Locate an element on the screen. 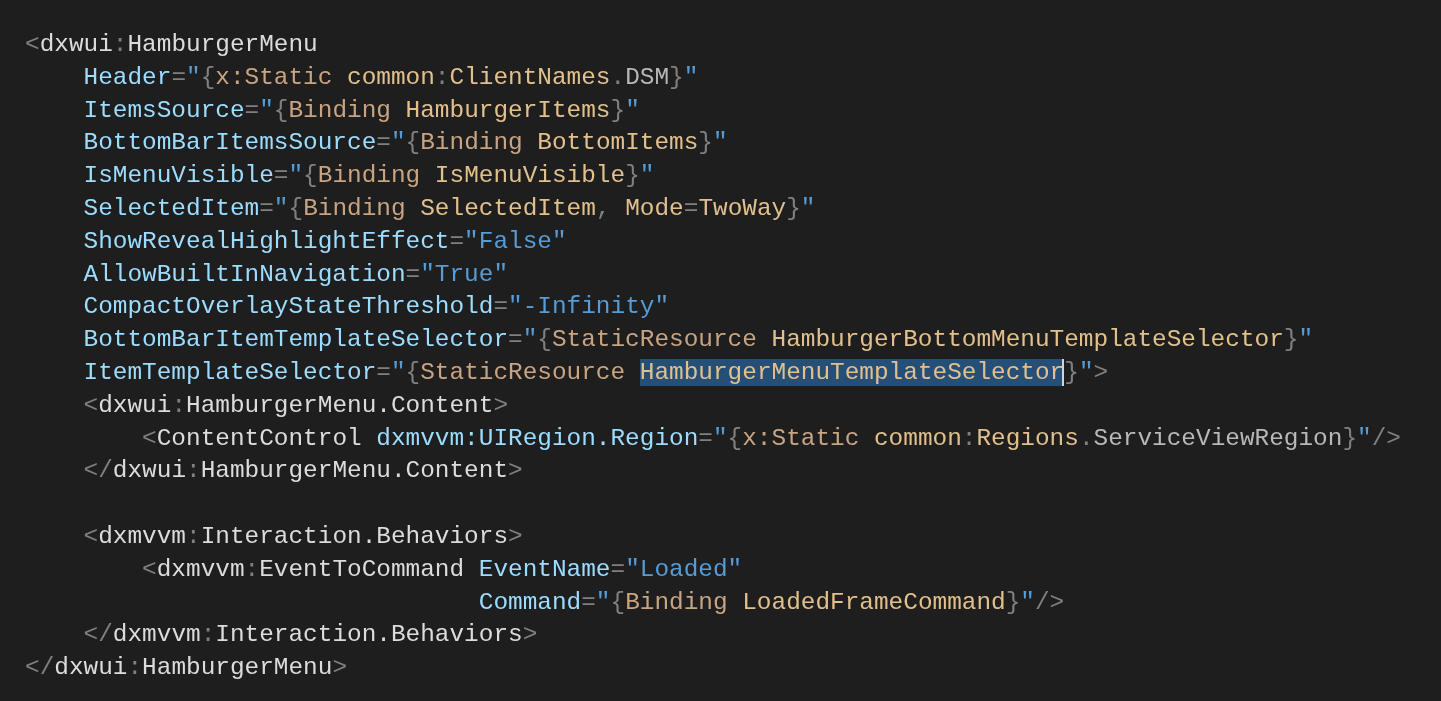 The image size is (1441, 701). code-line: ItemsSource="{Binding HamburgerItems}" is located at coordinates (361, 110).